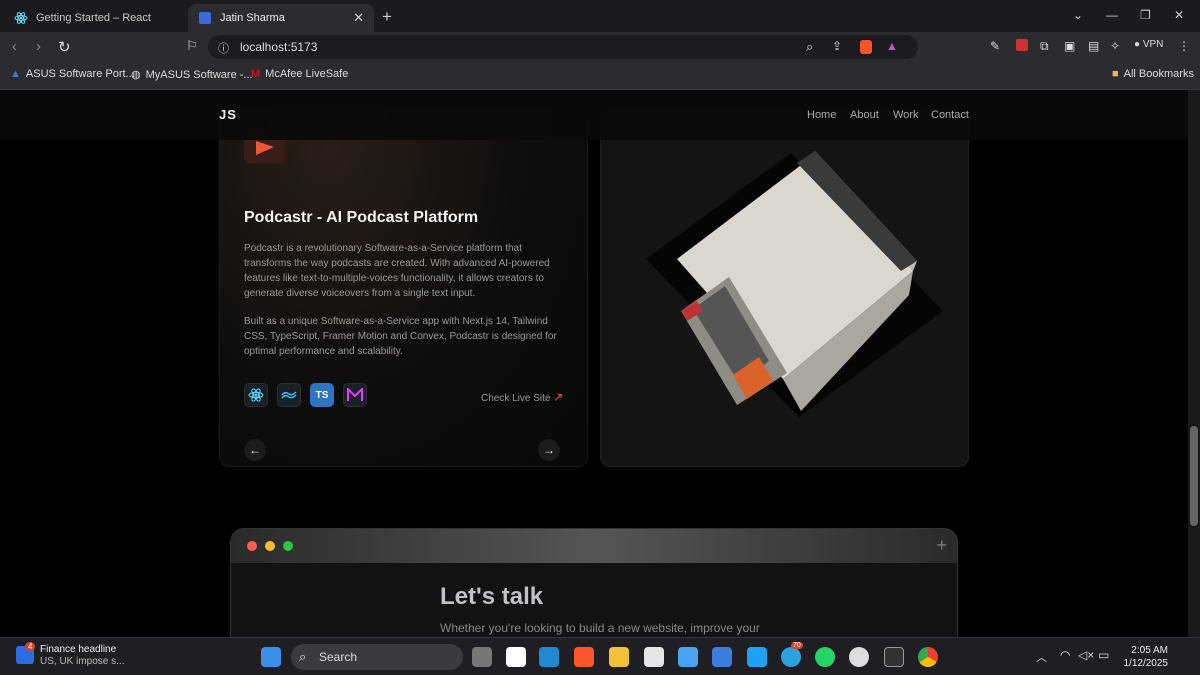 The image size is (1200, 675). I want to click on volume-muted-icon: ◁×, so click(1086, 655).